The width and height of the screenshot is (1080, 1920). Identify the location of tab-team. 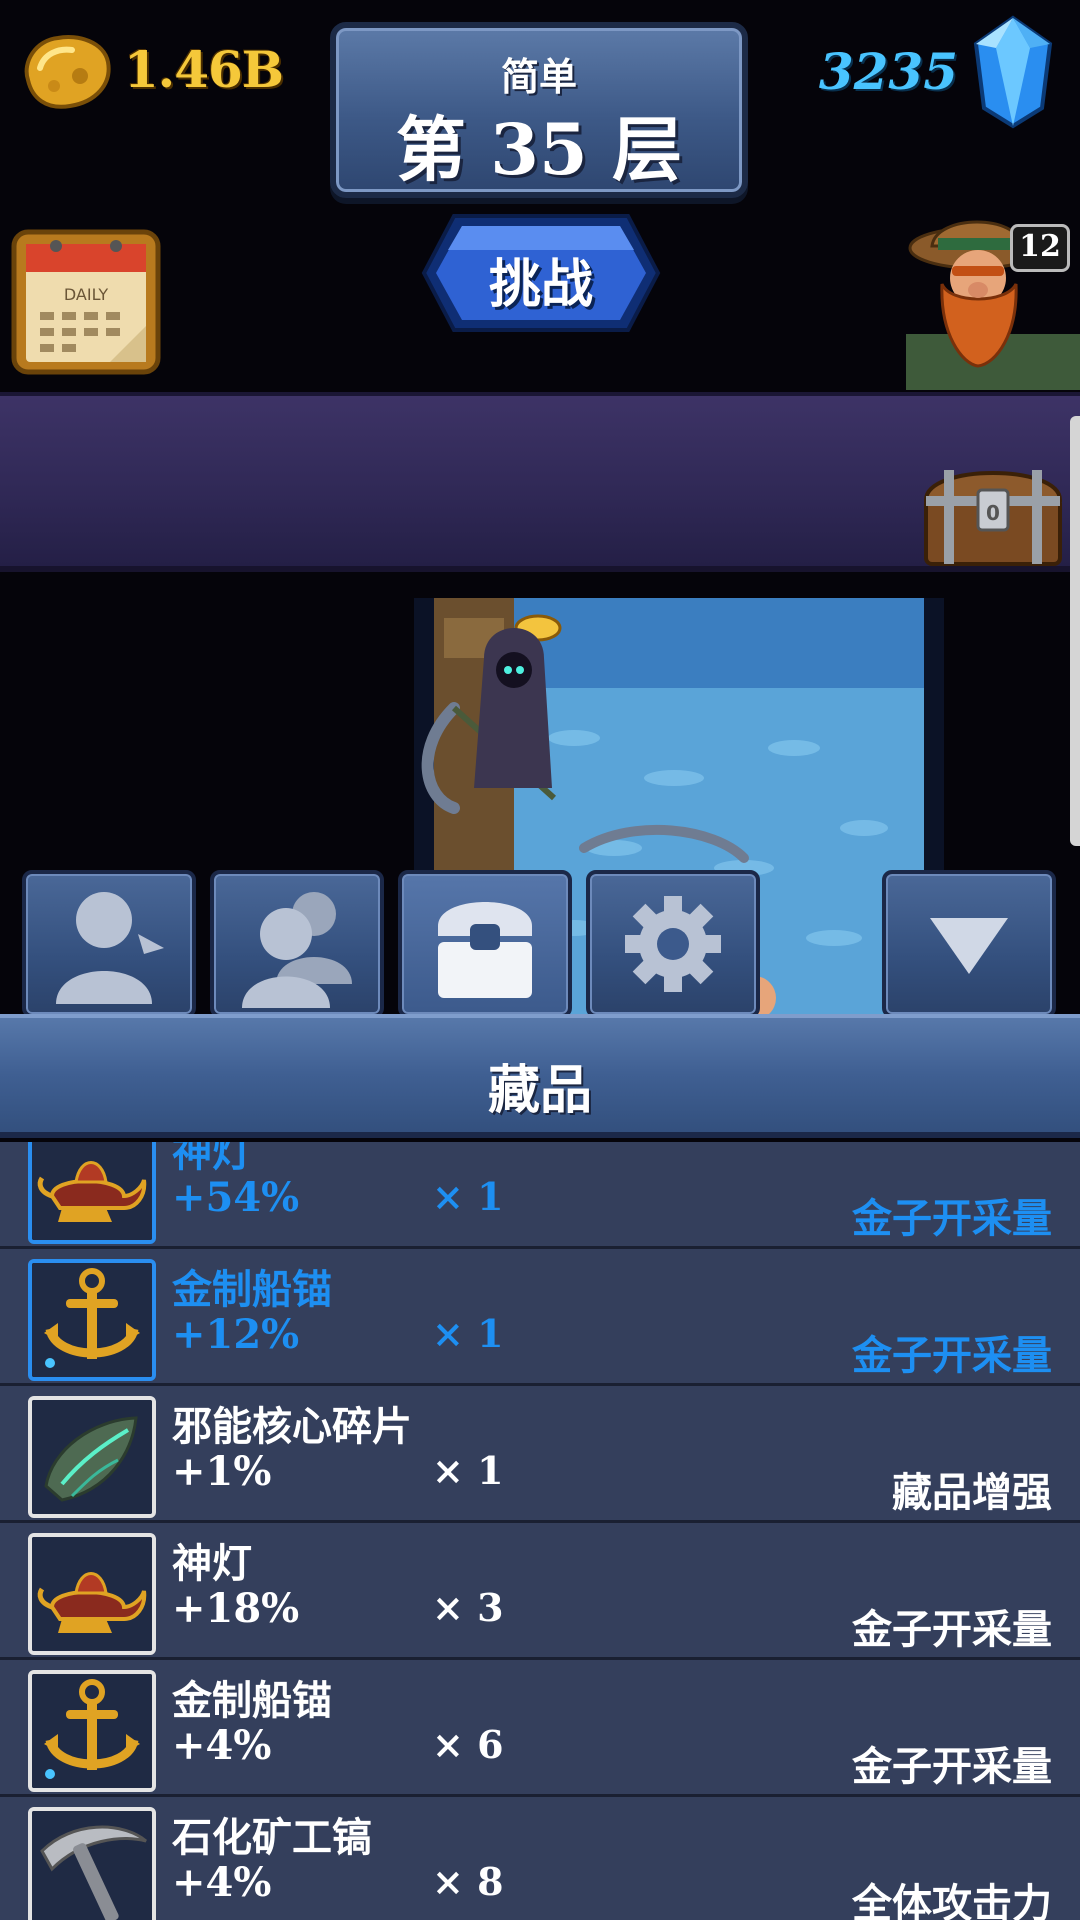
(297, 944).